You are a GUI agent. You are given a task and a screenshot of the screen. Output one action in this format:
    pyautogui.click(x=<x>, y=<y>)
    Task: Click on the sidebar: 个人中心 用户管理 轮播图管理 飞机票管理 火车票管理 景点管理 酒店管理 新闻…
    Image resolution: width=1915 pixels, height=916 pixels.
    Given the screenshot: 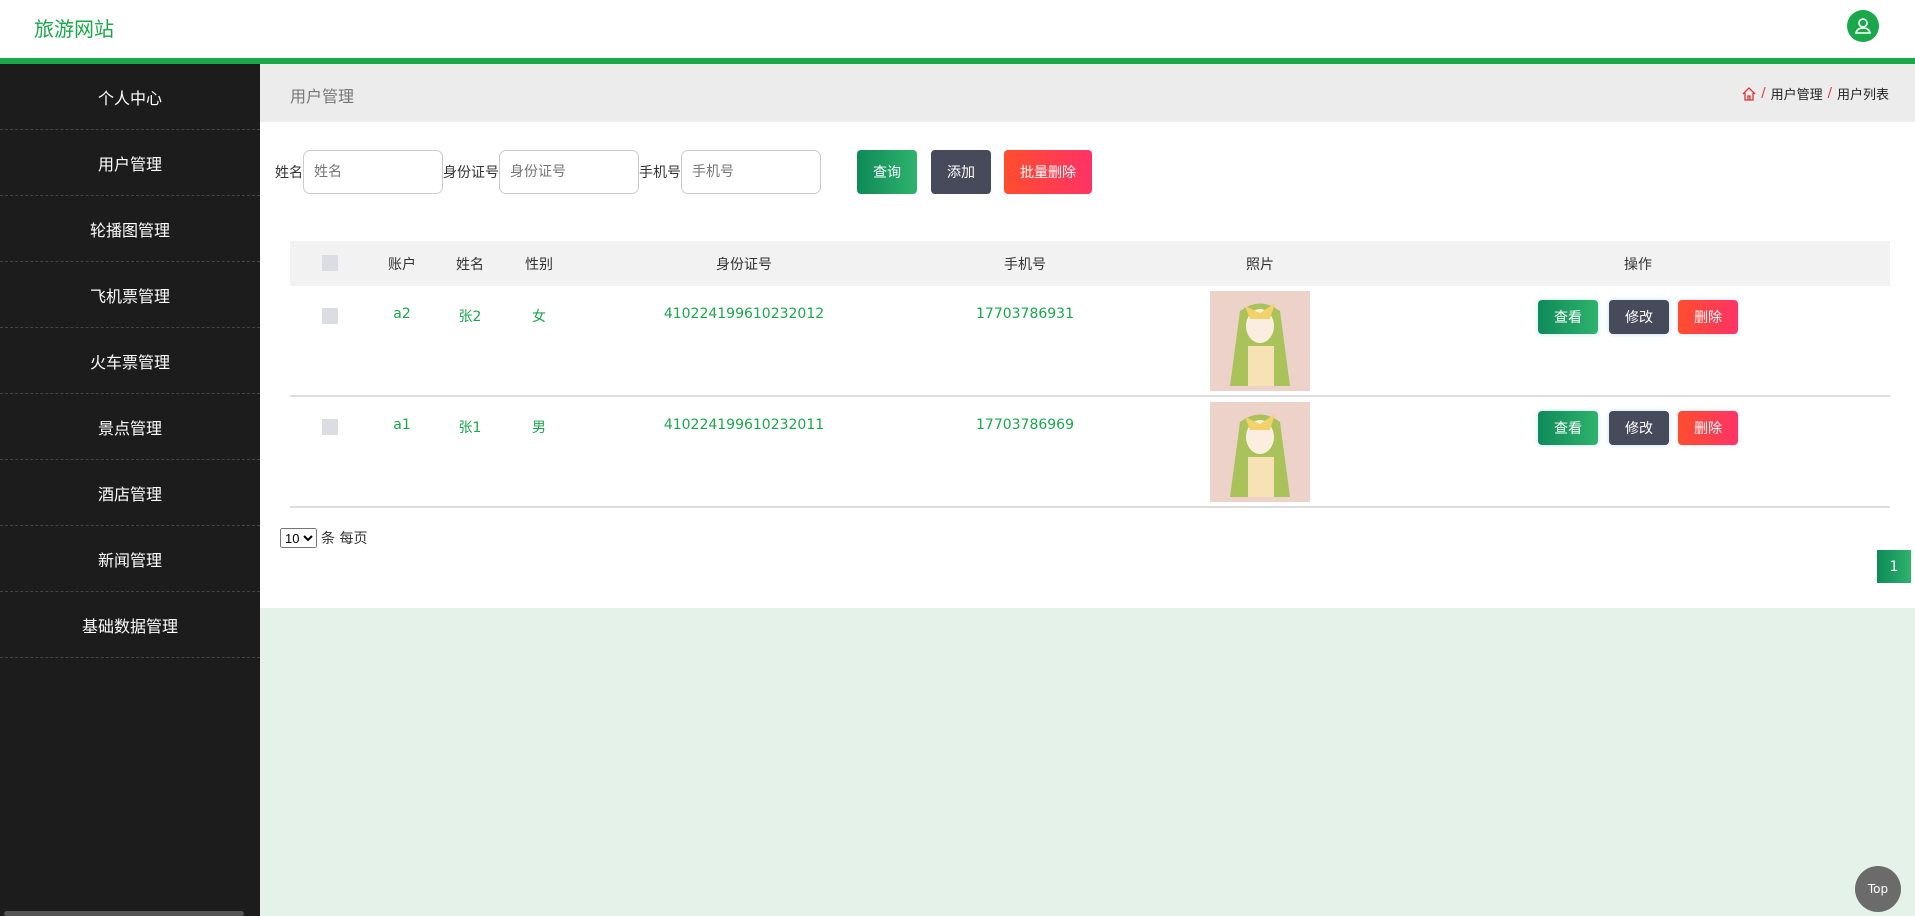 What is the action you would take?
    pyautogui.click(x=130, y=490)
    